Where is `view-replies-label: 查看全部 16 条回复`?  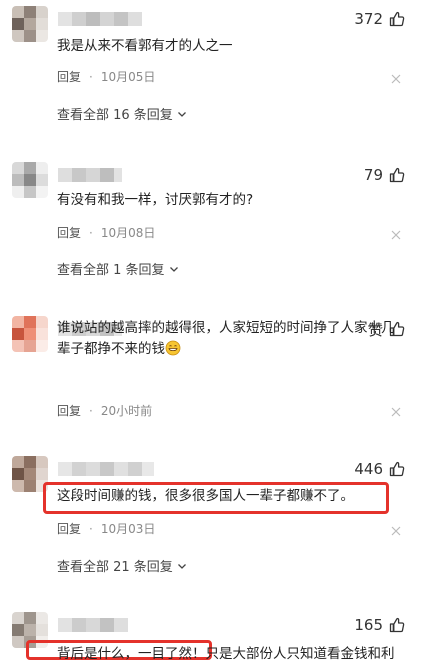 view-replies-label: 查看全部 16 条回复 is located at coordinates (115, 115).